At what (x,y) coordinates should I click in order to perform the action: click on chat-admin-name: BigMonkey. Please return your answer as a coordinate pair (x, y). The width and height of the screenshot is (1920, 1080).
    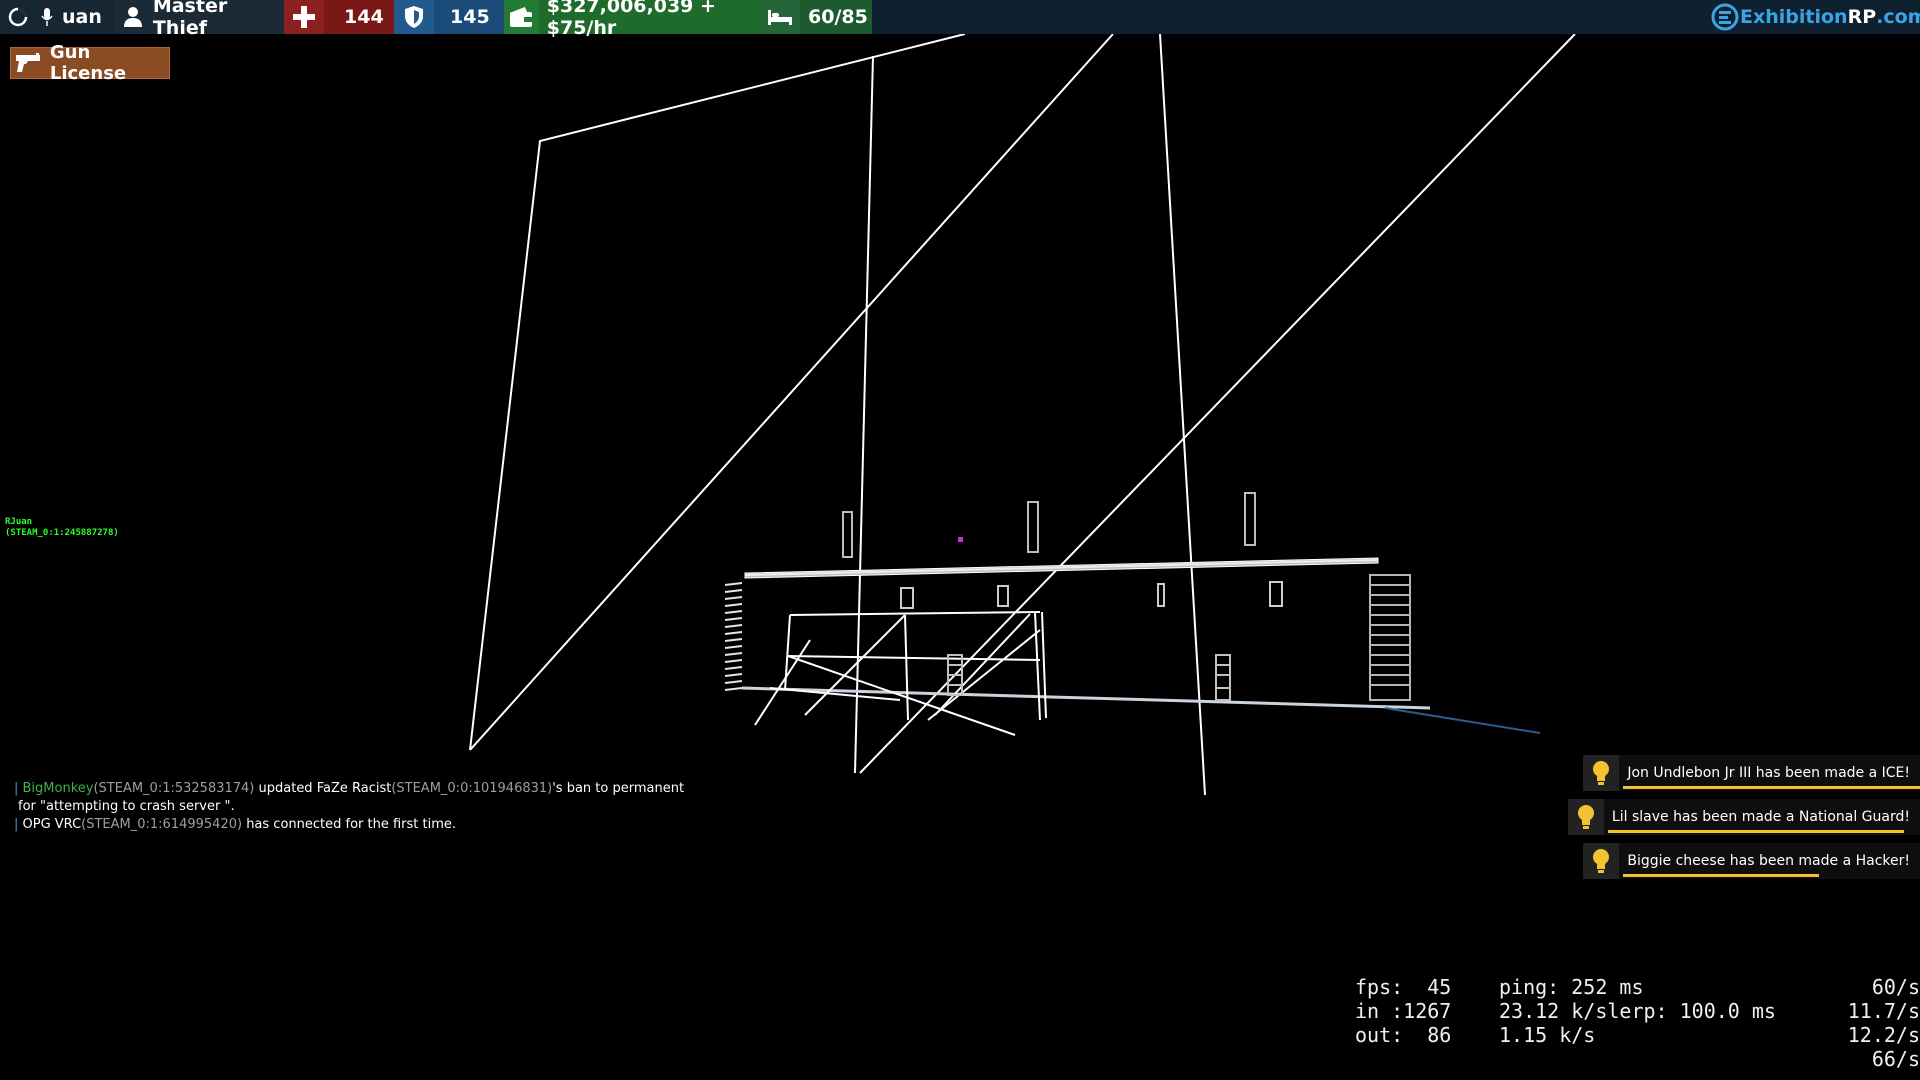
    Looking at the image, I should click on (58, 788).